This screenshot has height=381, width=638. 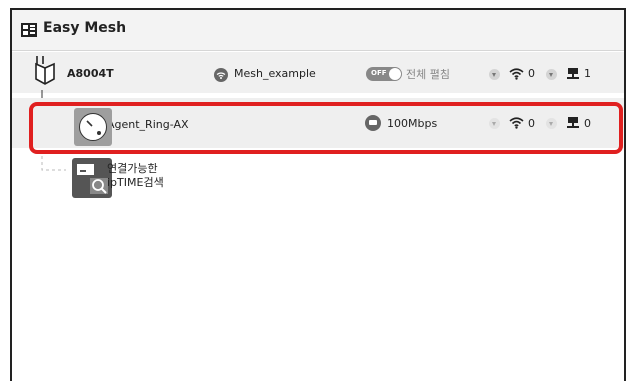 What do you see at coordinates (326, 128) in the screenshot?
I see `agent-row-highlight` at bounding box center [326, 128].